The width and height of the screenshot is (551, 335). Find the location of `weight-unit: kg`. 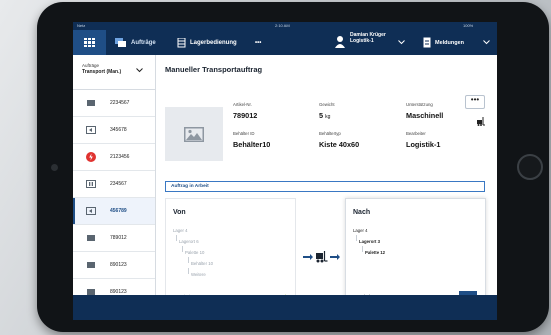

weight-unit: kg is located at coordinates (328, 117).